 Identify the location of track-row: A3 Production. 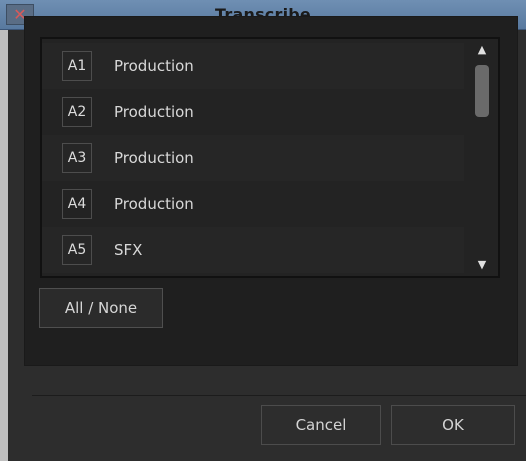
(253, 158).